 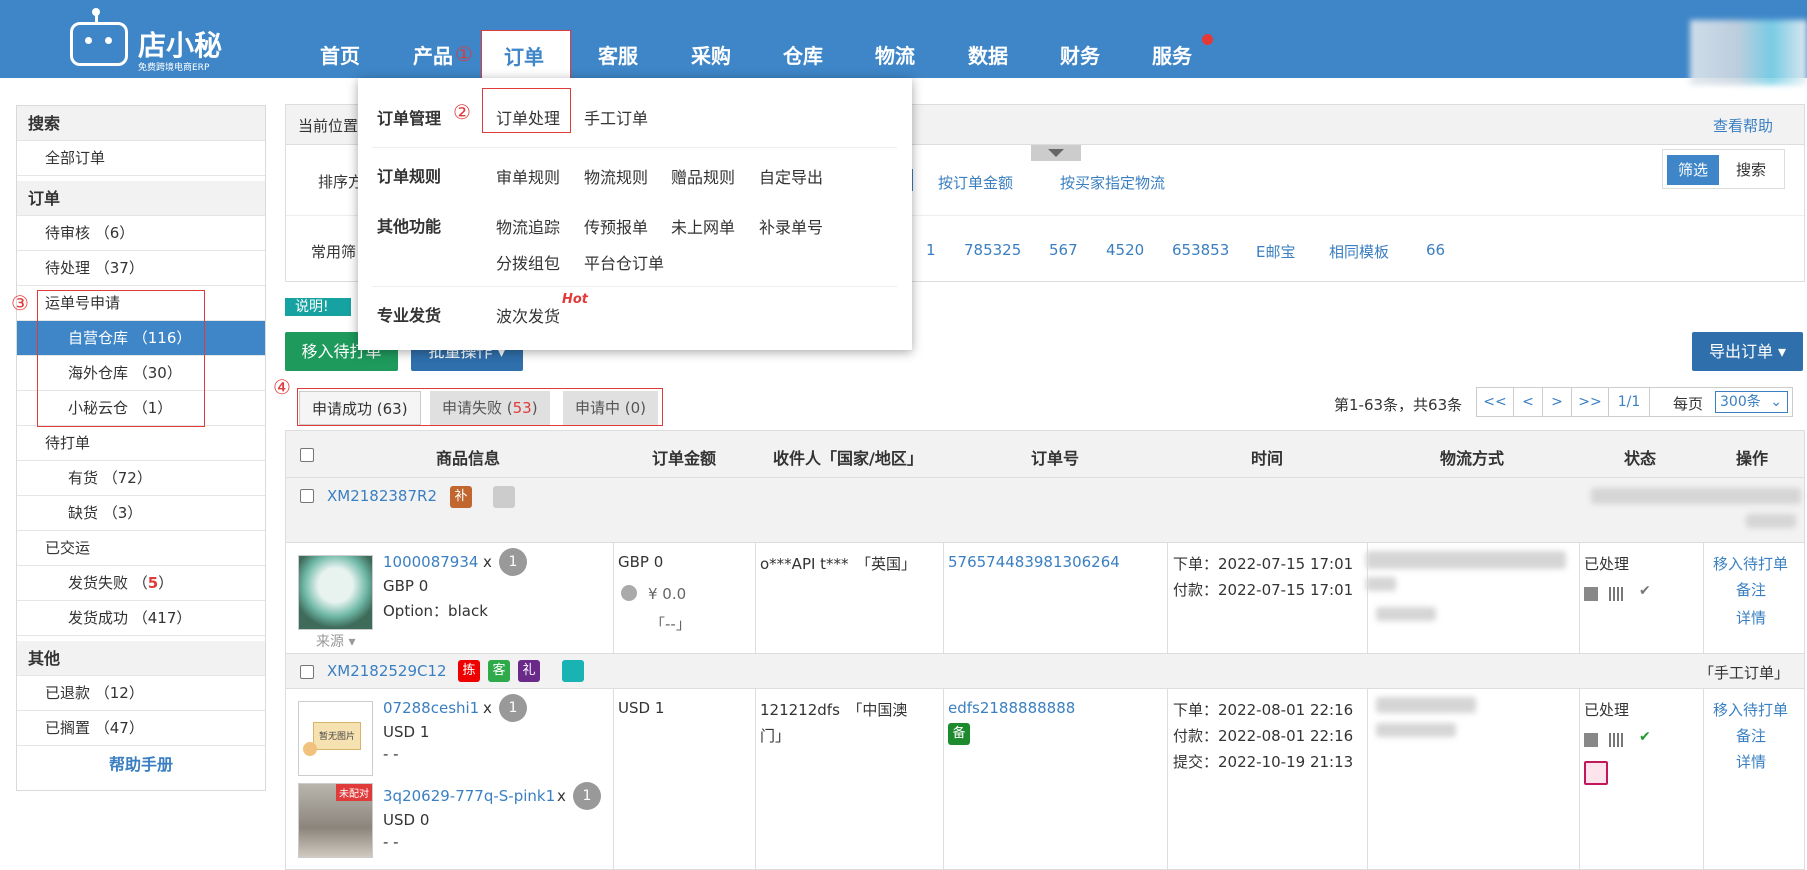 I want to click on menu-batch-shipping: 波次发货, so click(x=528, y=315).